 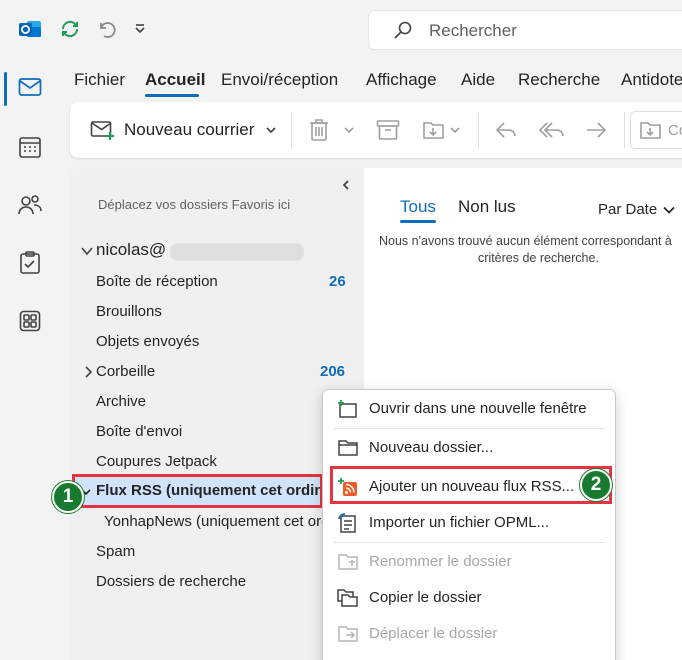 I want to click on empty-message-line2: critères de recherche., so click(x=538, y=258).